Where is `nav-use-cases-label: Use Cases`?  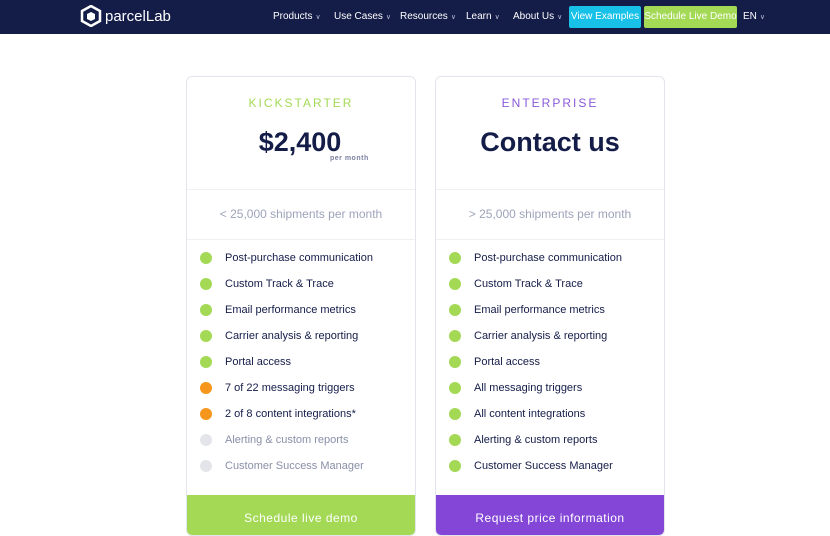 nav-use-cases-label: Use Cases is located at coordinates (358, 16).